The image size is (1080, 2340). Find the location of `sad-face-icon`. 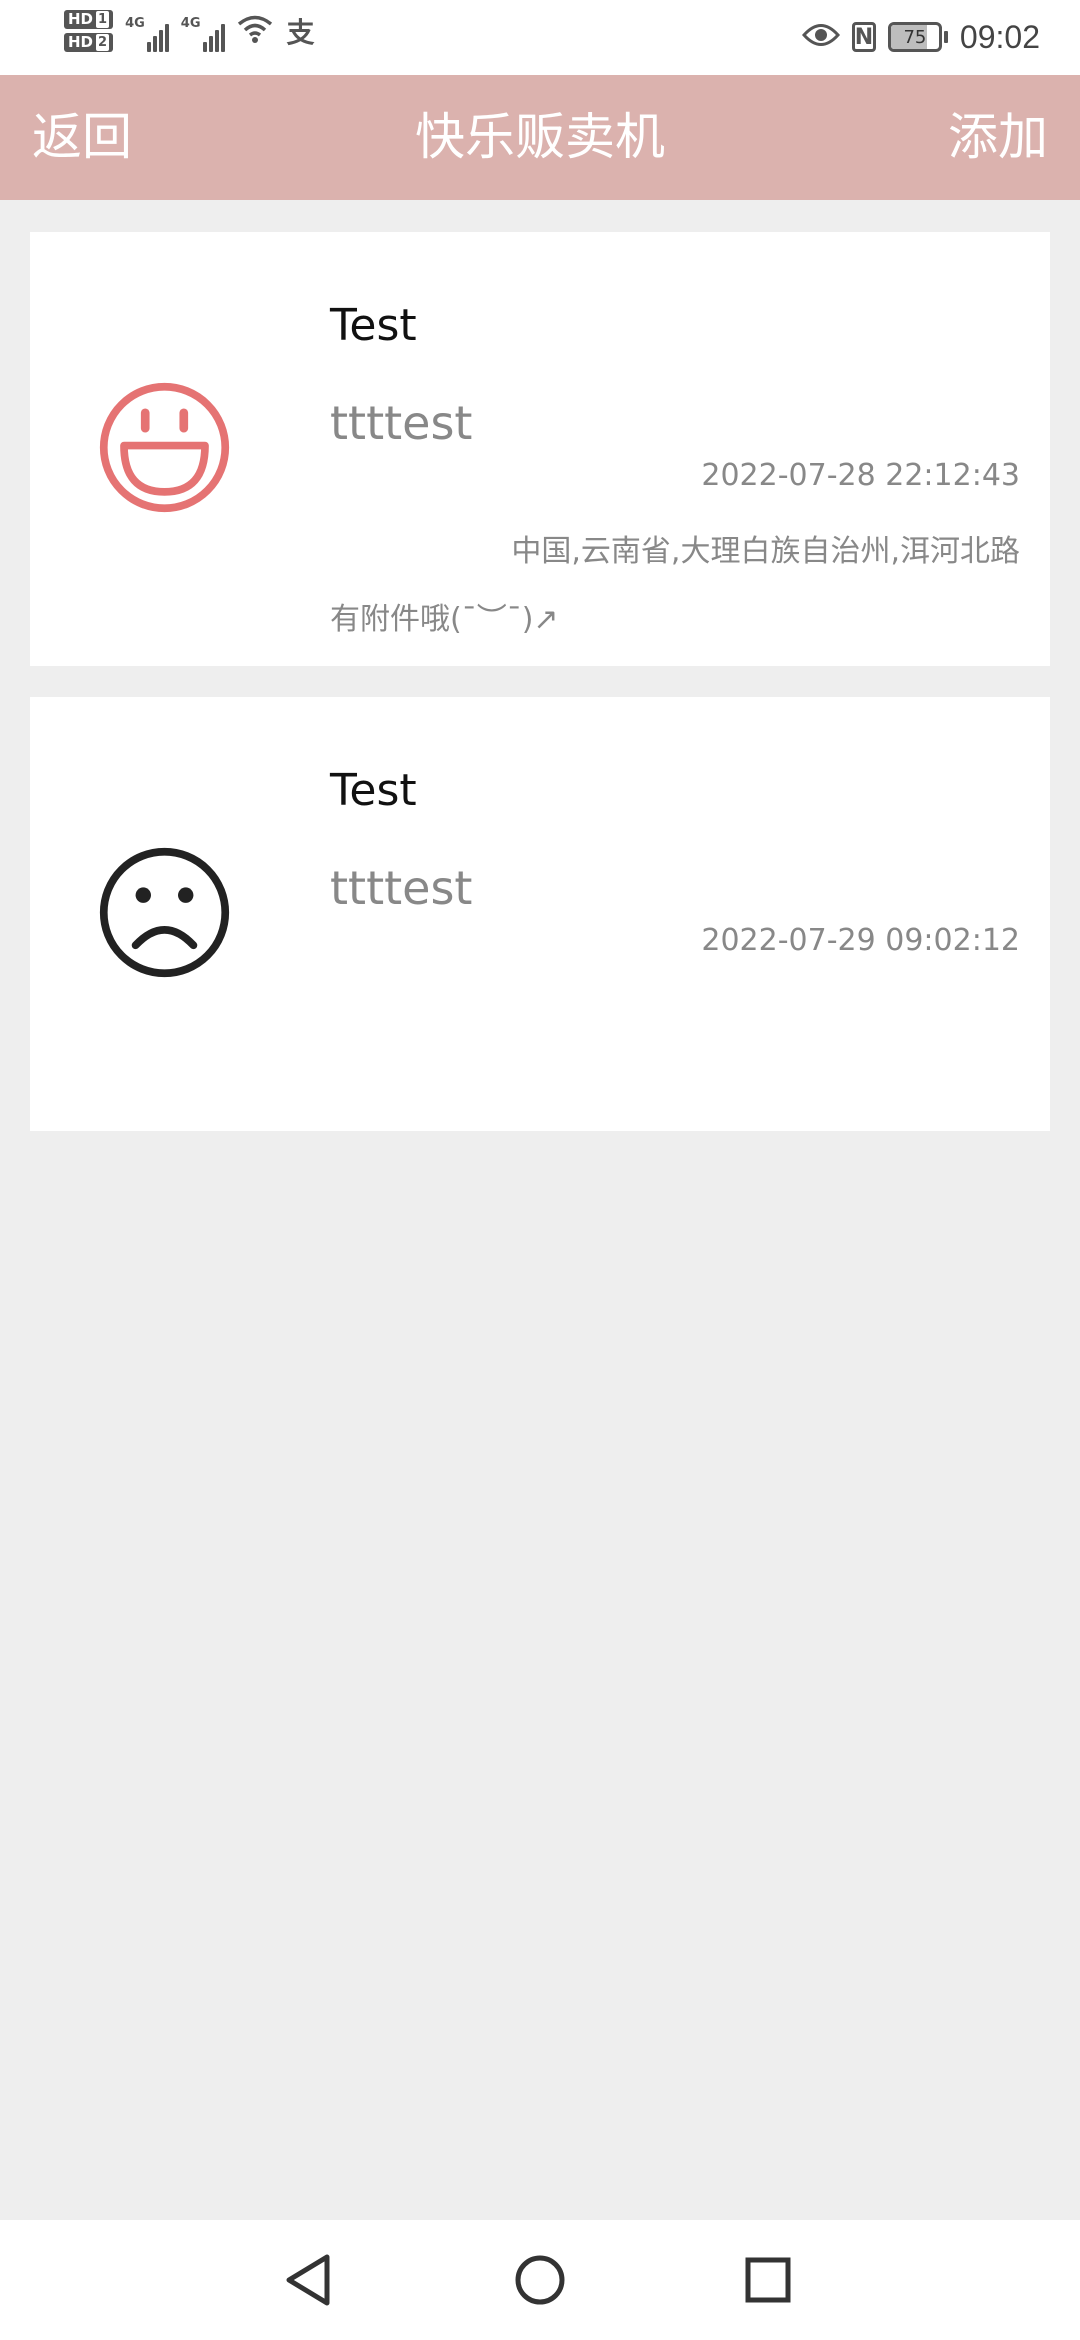

sad-face-icon is located at coordinates (164, 912).